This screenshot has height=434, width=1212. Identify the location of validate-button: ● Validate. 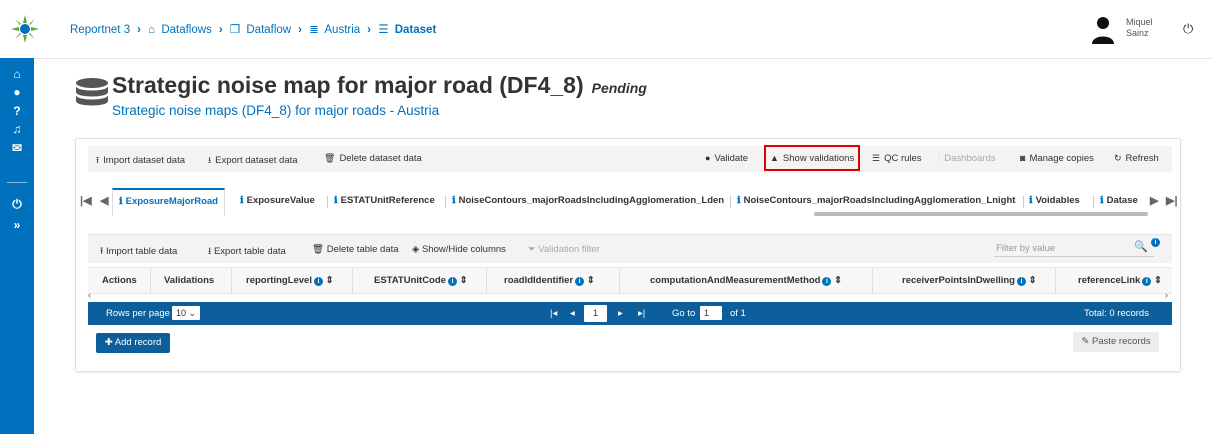
(726, 158).